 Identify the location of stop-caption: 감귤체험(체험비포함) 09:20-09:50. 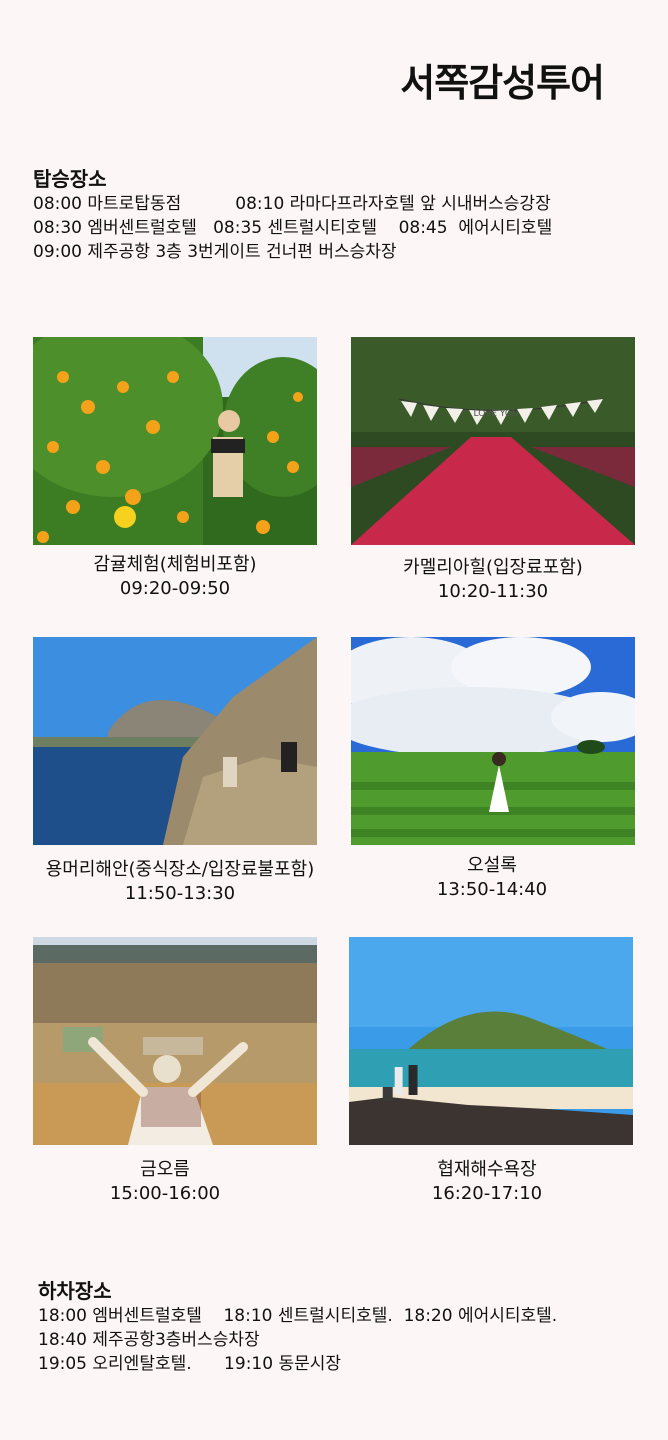
(175, 577).